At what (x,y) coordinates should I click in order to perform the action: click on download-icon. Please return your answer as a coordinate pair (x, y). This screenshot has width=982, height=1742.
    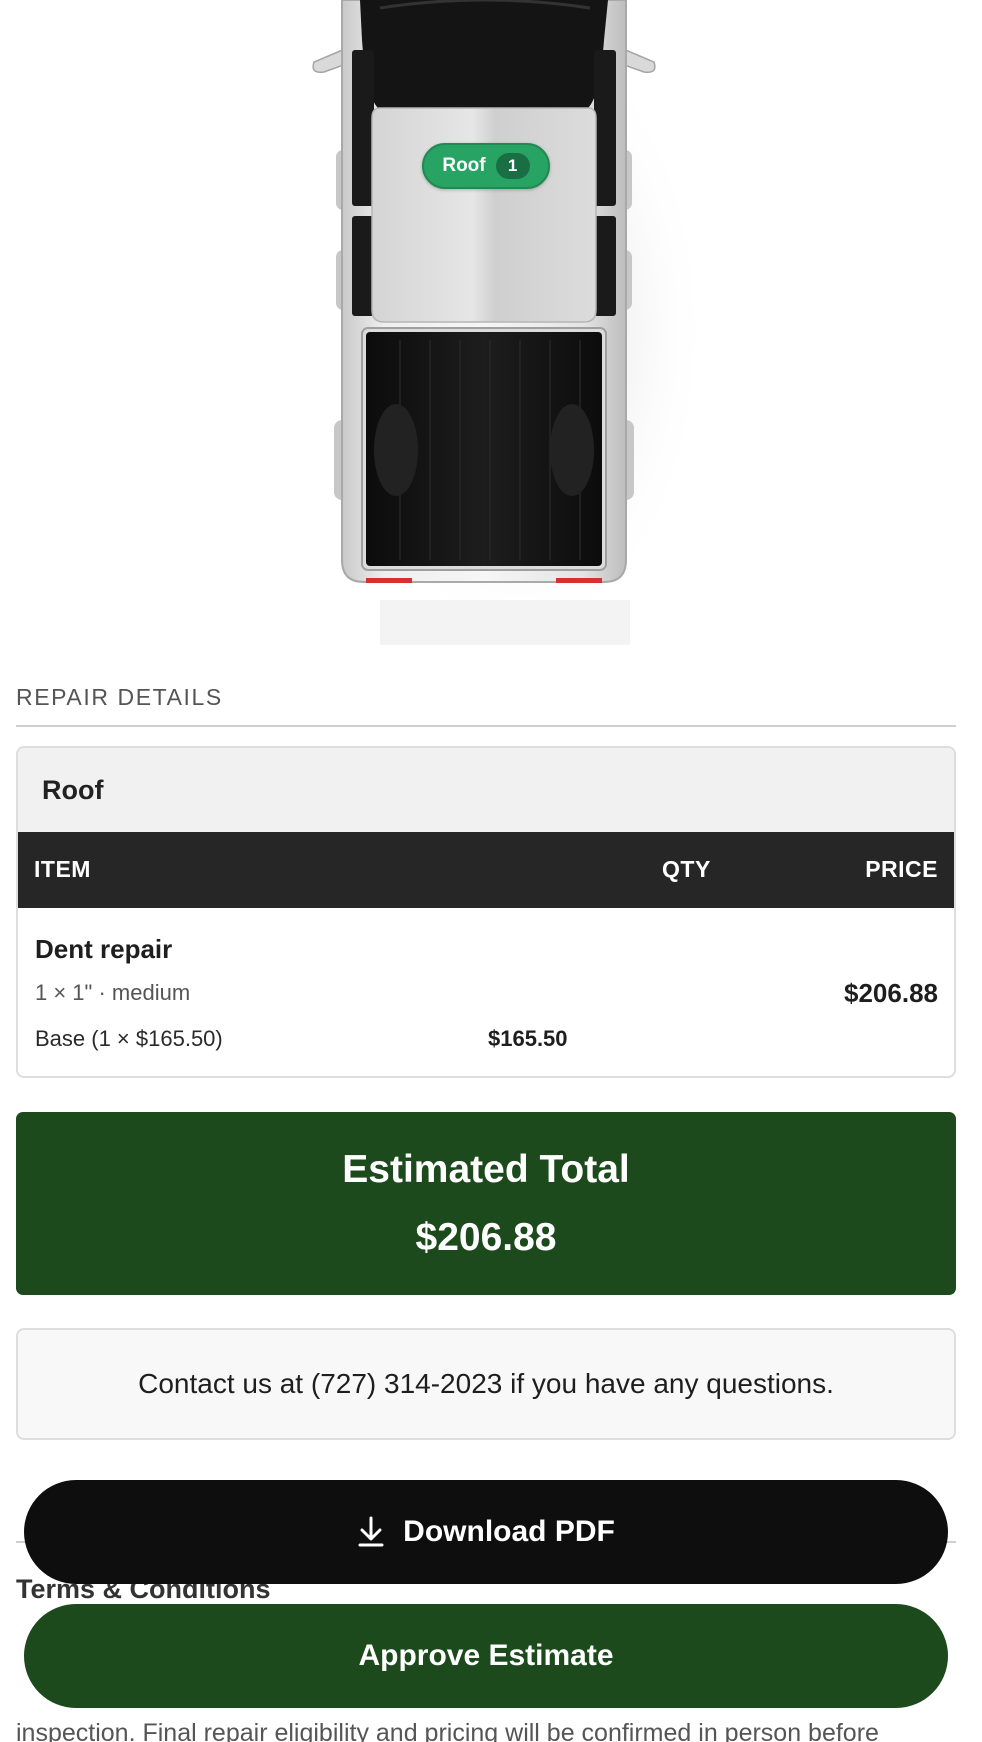
    Looking at the image, I should click on (371, 1532).